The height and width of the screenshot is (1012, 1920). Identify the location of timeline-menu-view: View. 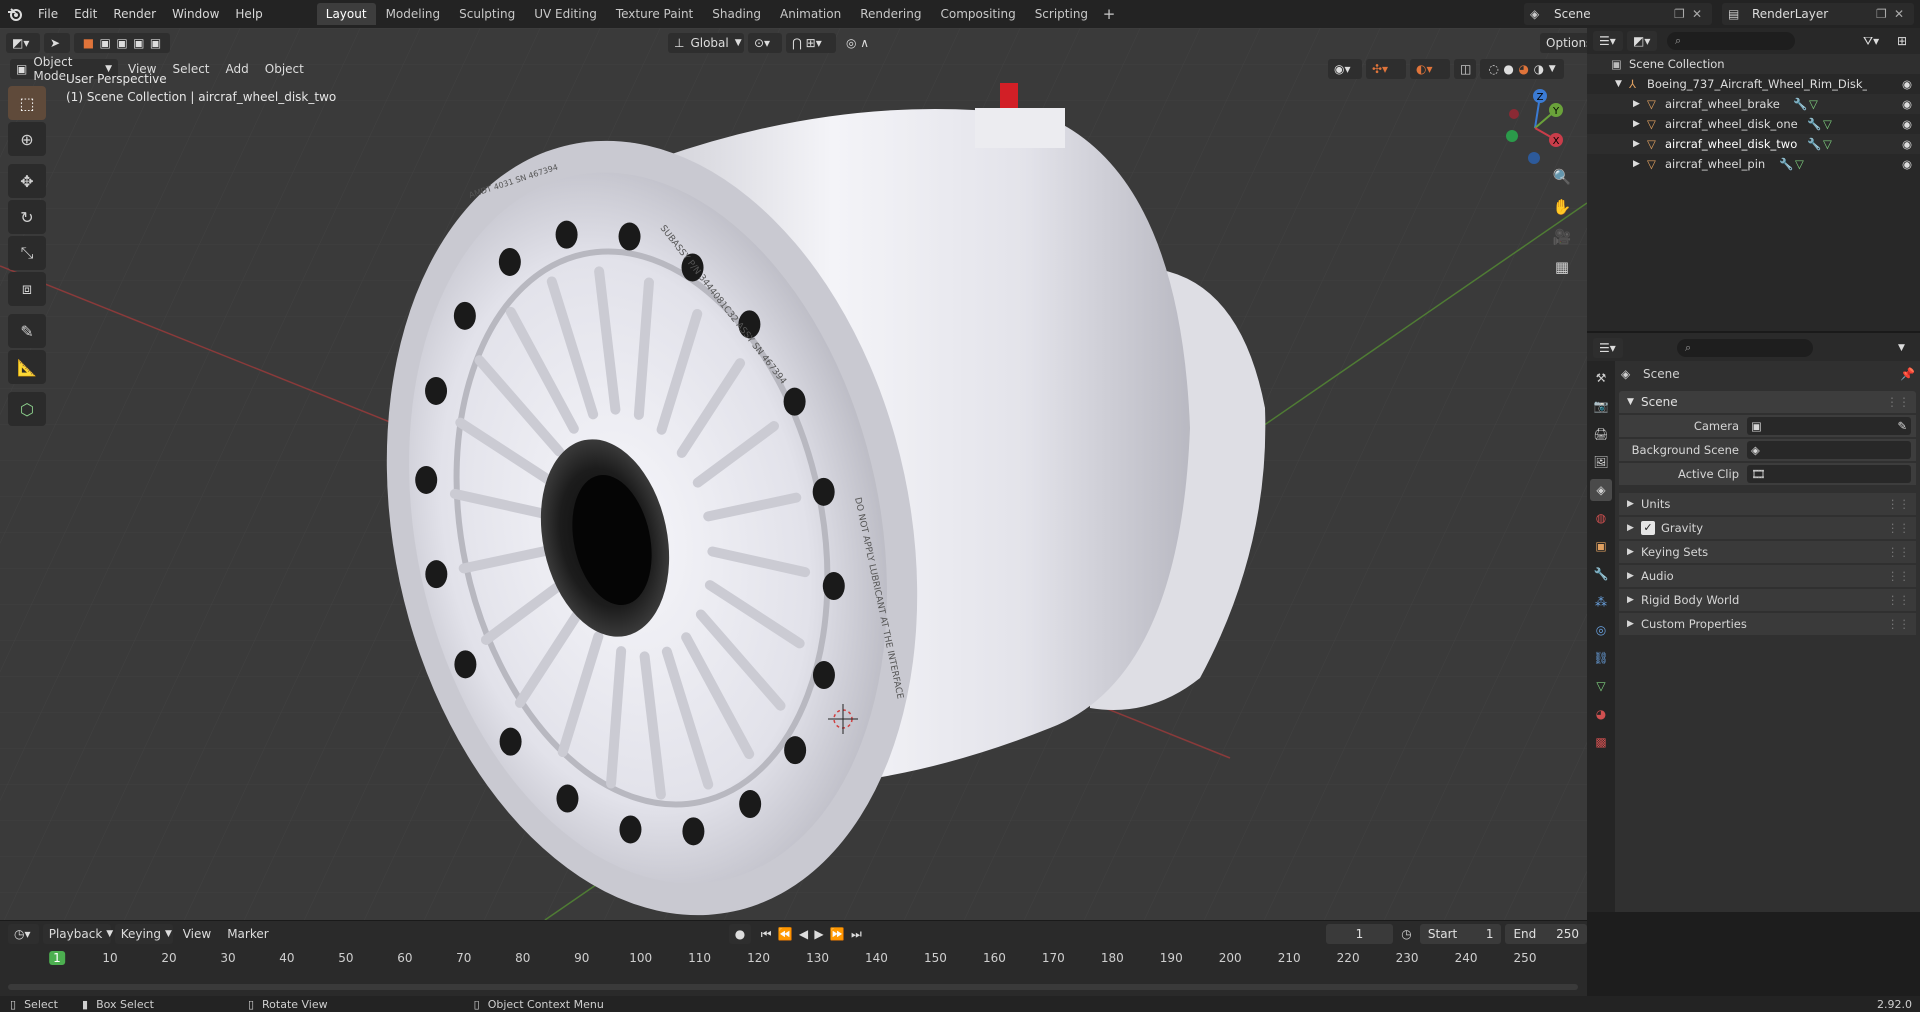
(197, 934).